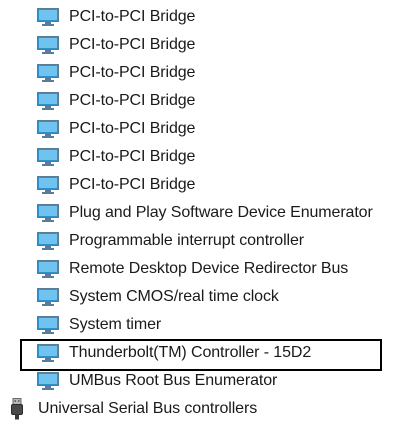  What do you see at coordinates (148, 408) in the screenshot?
I see `category-label: Universal Serial Bus controllers` at bounding box center [148, 408].